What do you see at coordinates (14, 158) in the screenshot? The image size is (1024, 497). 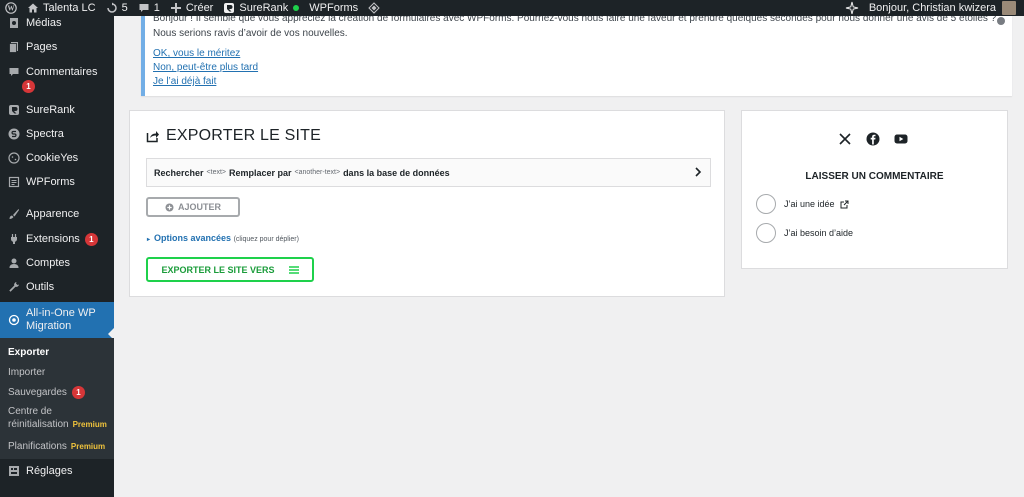 I see `cookie-icon` at bounding box center [14, 158].